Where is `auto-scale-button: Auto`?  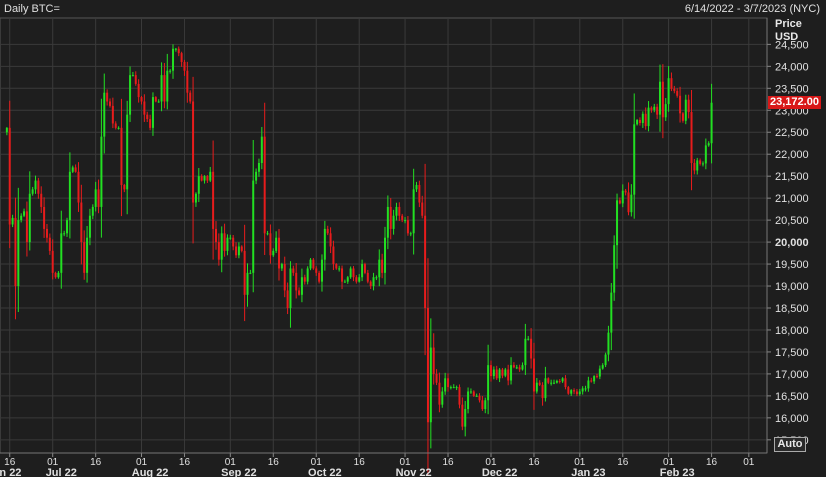
auto-scale-button: Auto is located at coordinates (790, 444).